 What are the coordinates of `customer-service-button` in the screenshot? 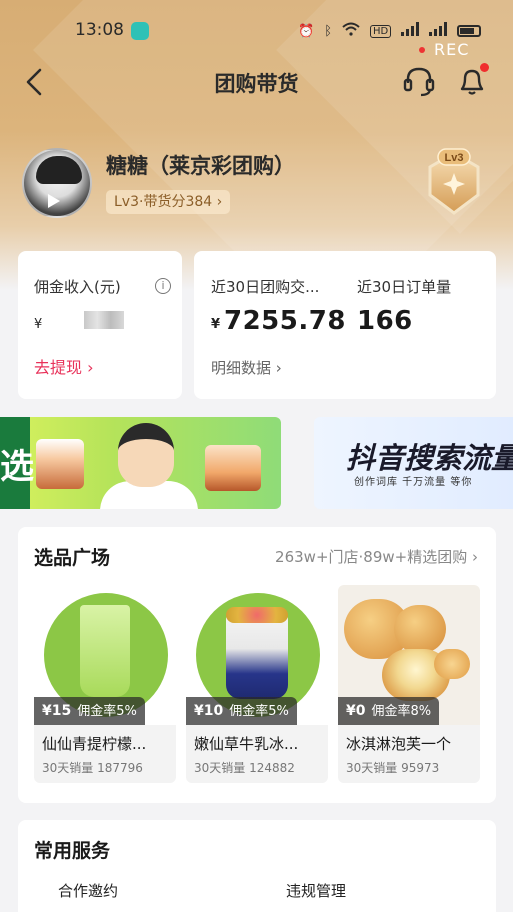 It's located at (419, 81).